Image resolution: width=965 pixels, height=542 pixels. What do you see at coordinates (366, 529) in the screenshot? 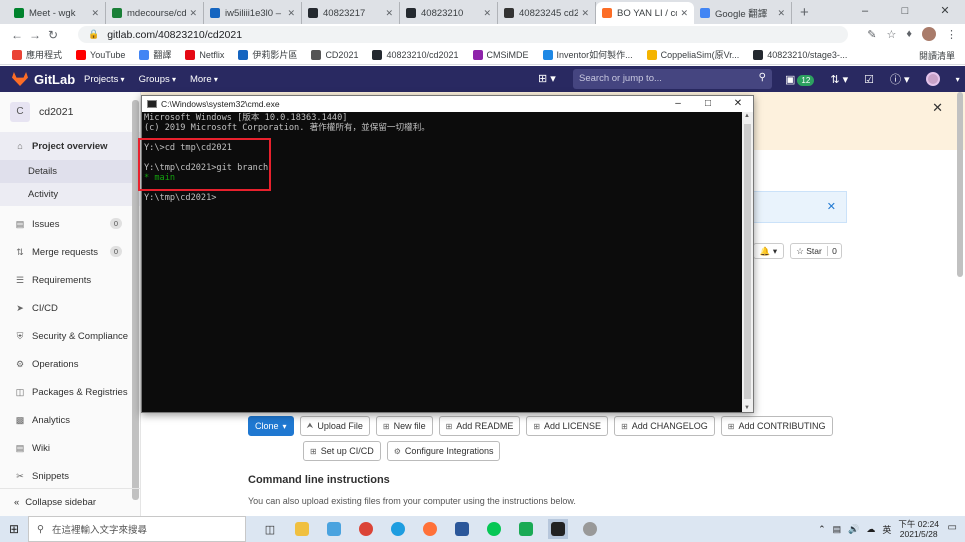
I see `chrome-icon` at bounding box center [366, 529].